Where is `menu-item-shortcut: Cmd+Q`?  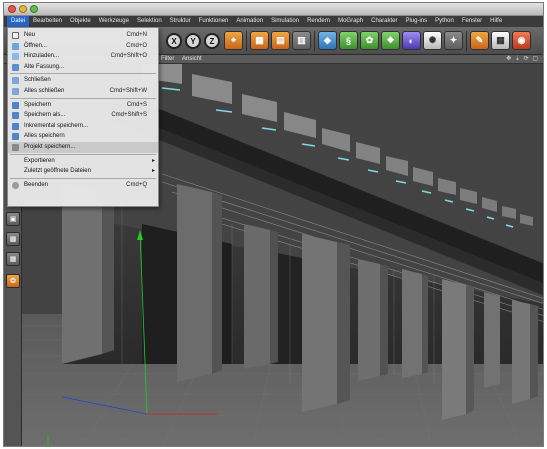
menu-item-shortcut: Cmd+Q is located at coordinates (136, 184).